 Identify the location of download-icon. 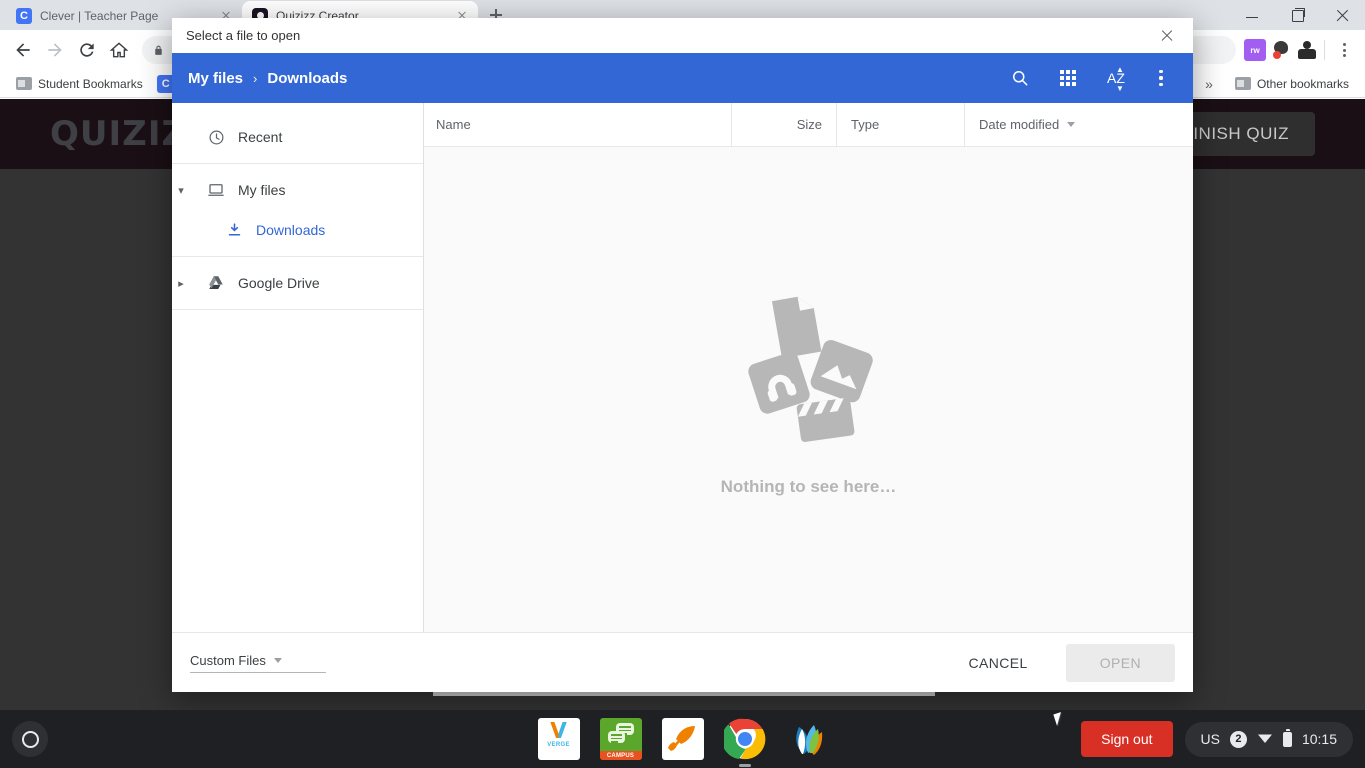
(234, 230).